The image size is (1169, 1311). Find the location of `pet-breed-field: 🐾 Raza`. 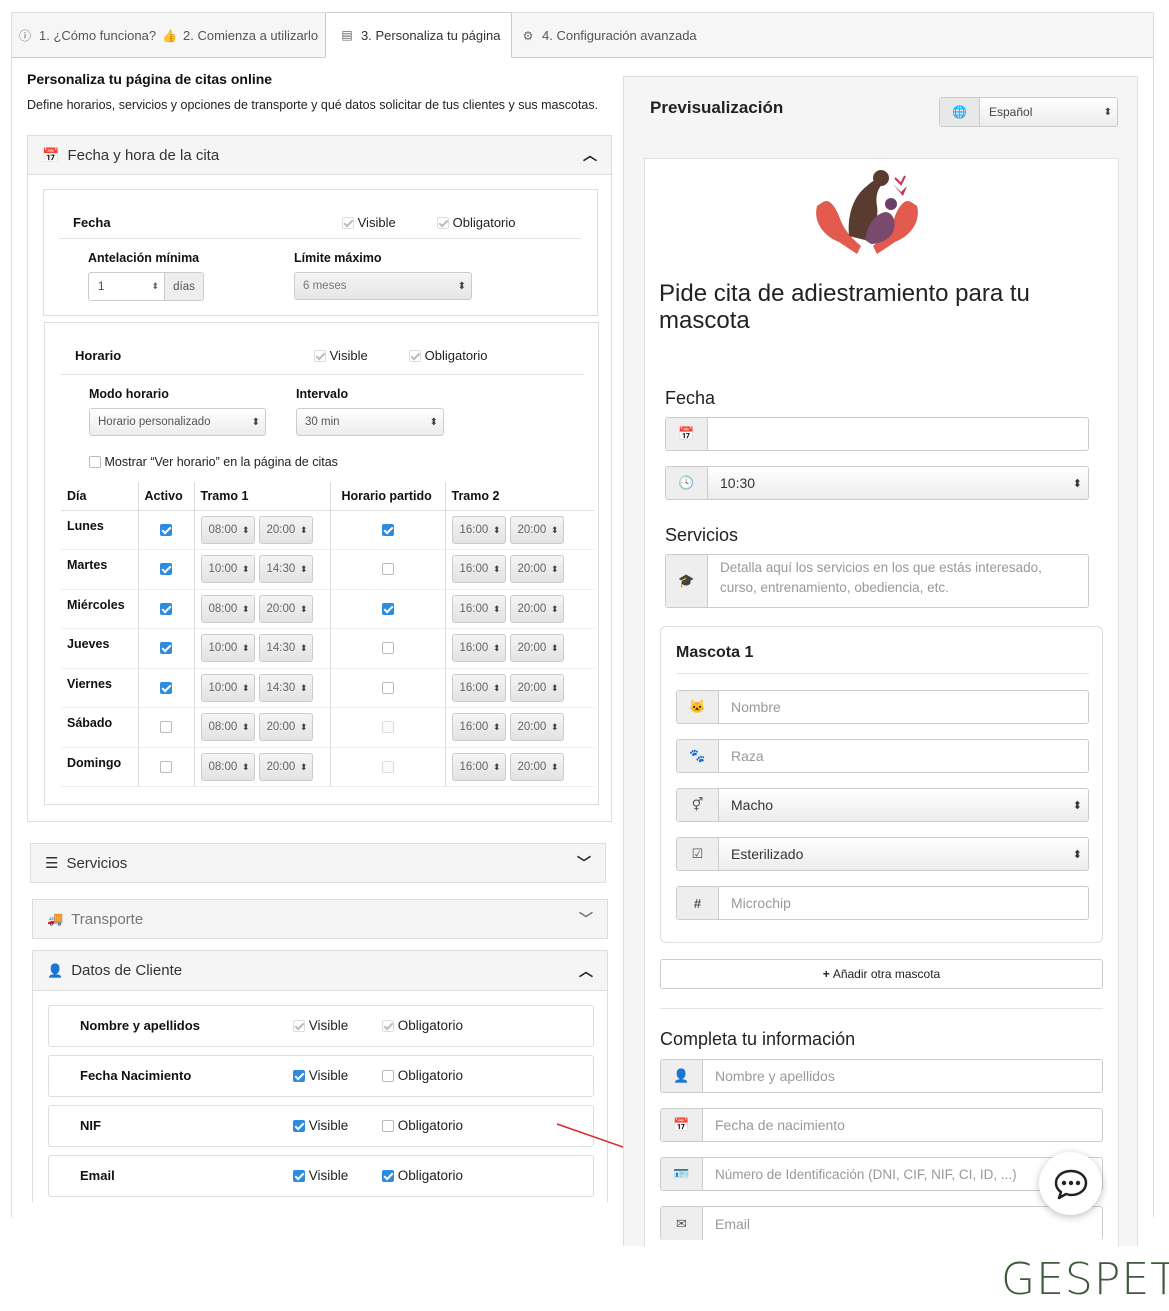

pet-breed-field: 🐾 Raza is located at coordinates (882, 756).